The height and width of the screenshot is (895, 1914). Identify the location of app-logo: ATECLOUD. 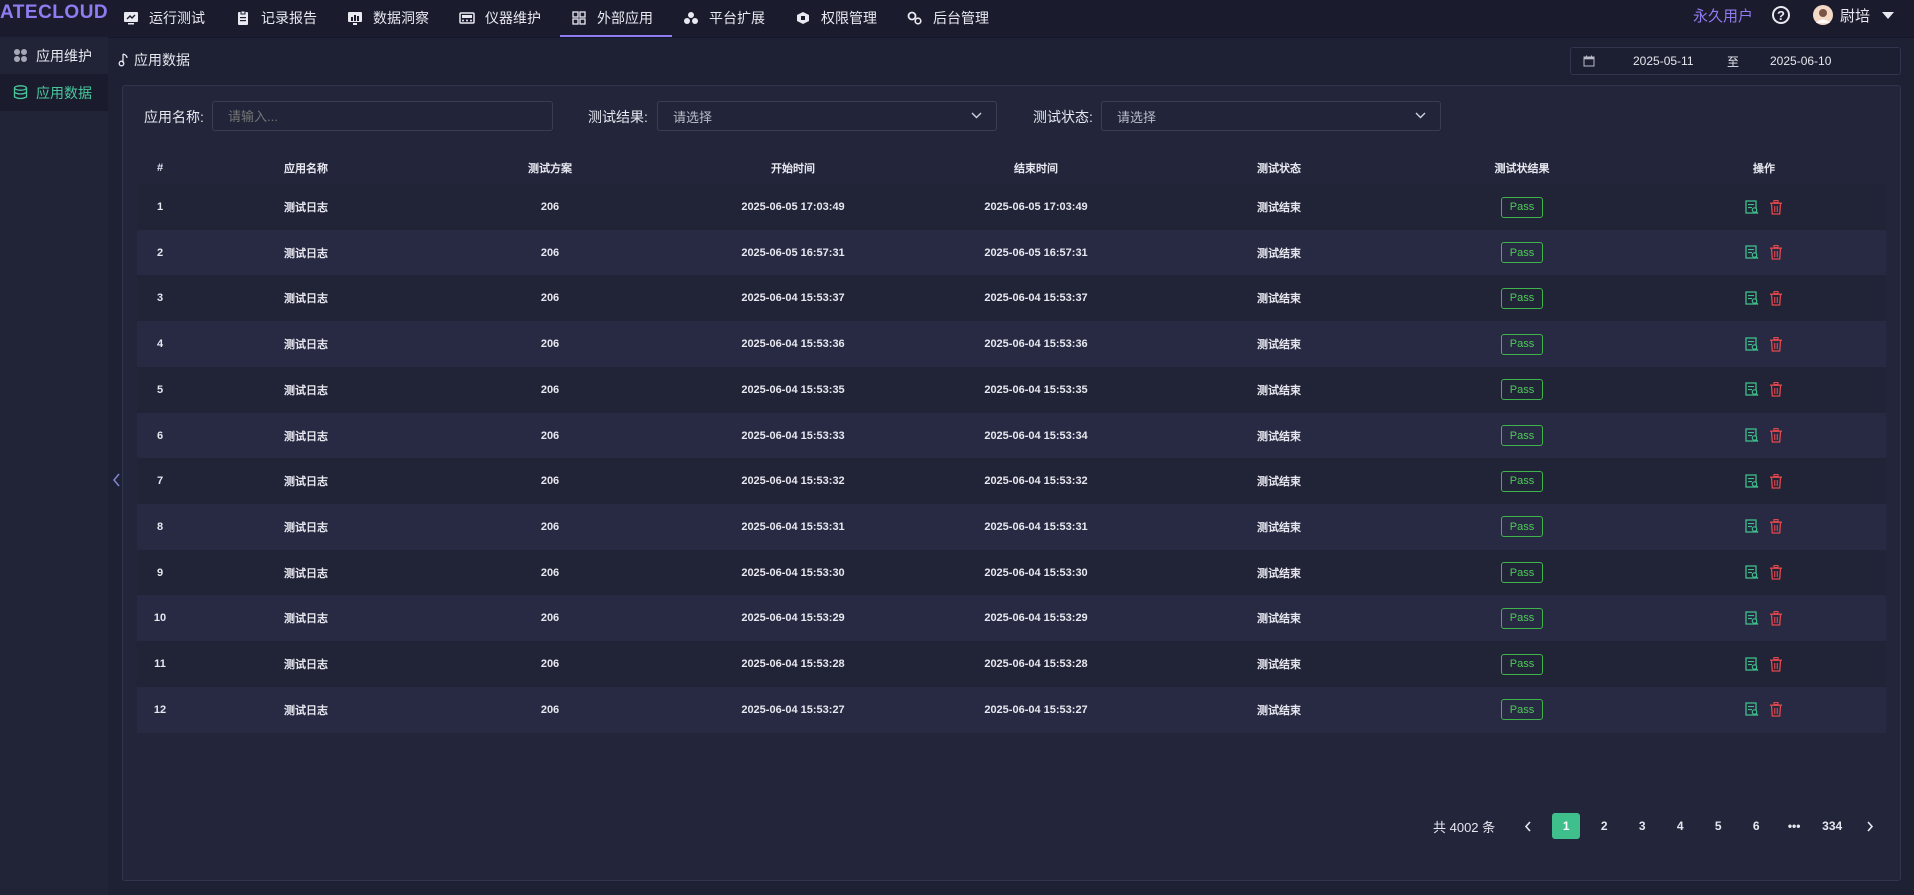
(54, 12).